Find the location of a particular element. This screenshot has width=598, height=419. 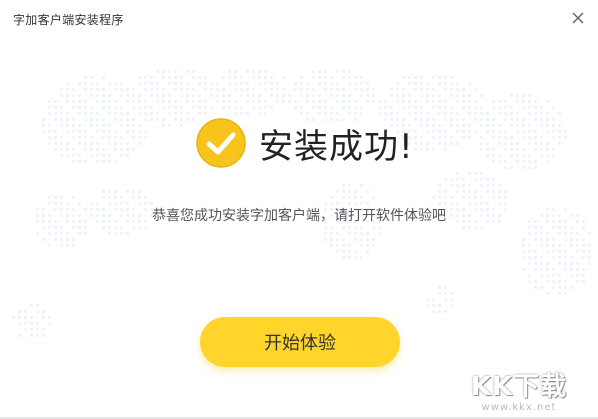

close-button is located at coordinates (578, 18).